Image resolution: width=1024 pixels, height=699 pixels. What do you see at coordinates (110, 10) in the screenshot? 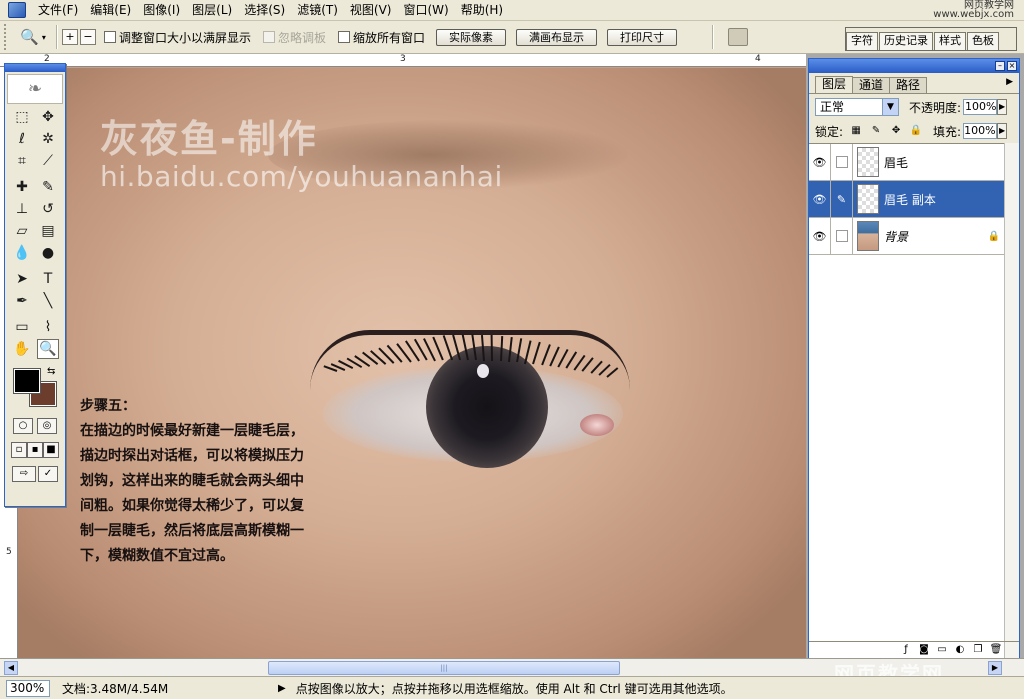
I see `menu-edit: 编辑(E)` at bounding box center [110, 10].